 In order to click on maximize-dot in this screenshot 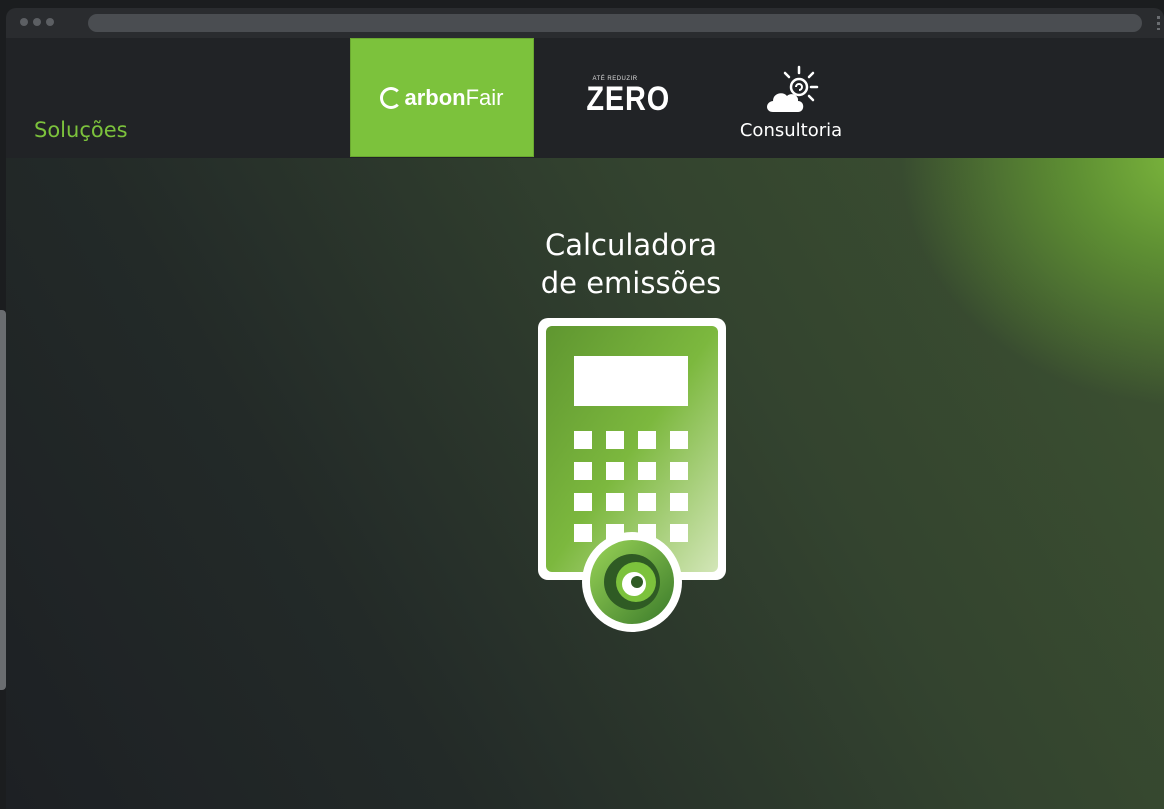, I will do `click(50, 22)`.